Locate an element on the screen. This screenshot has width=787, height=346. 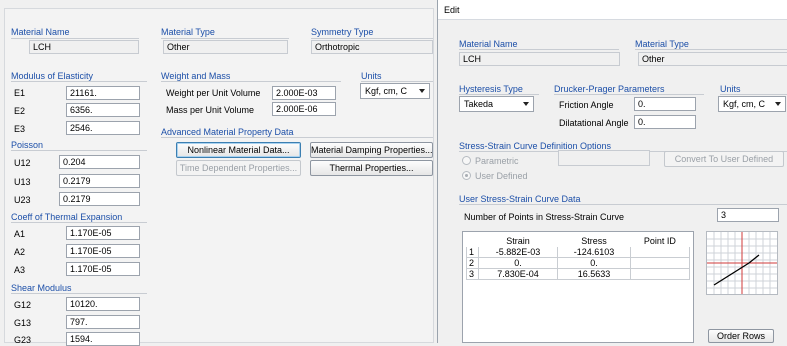
units-value: Kgf, cm, C is located at coordinates (386, 91).